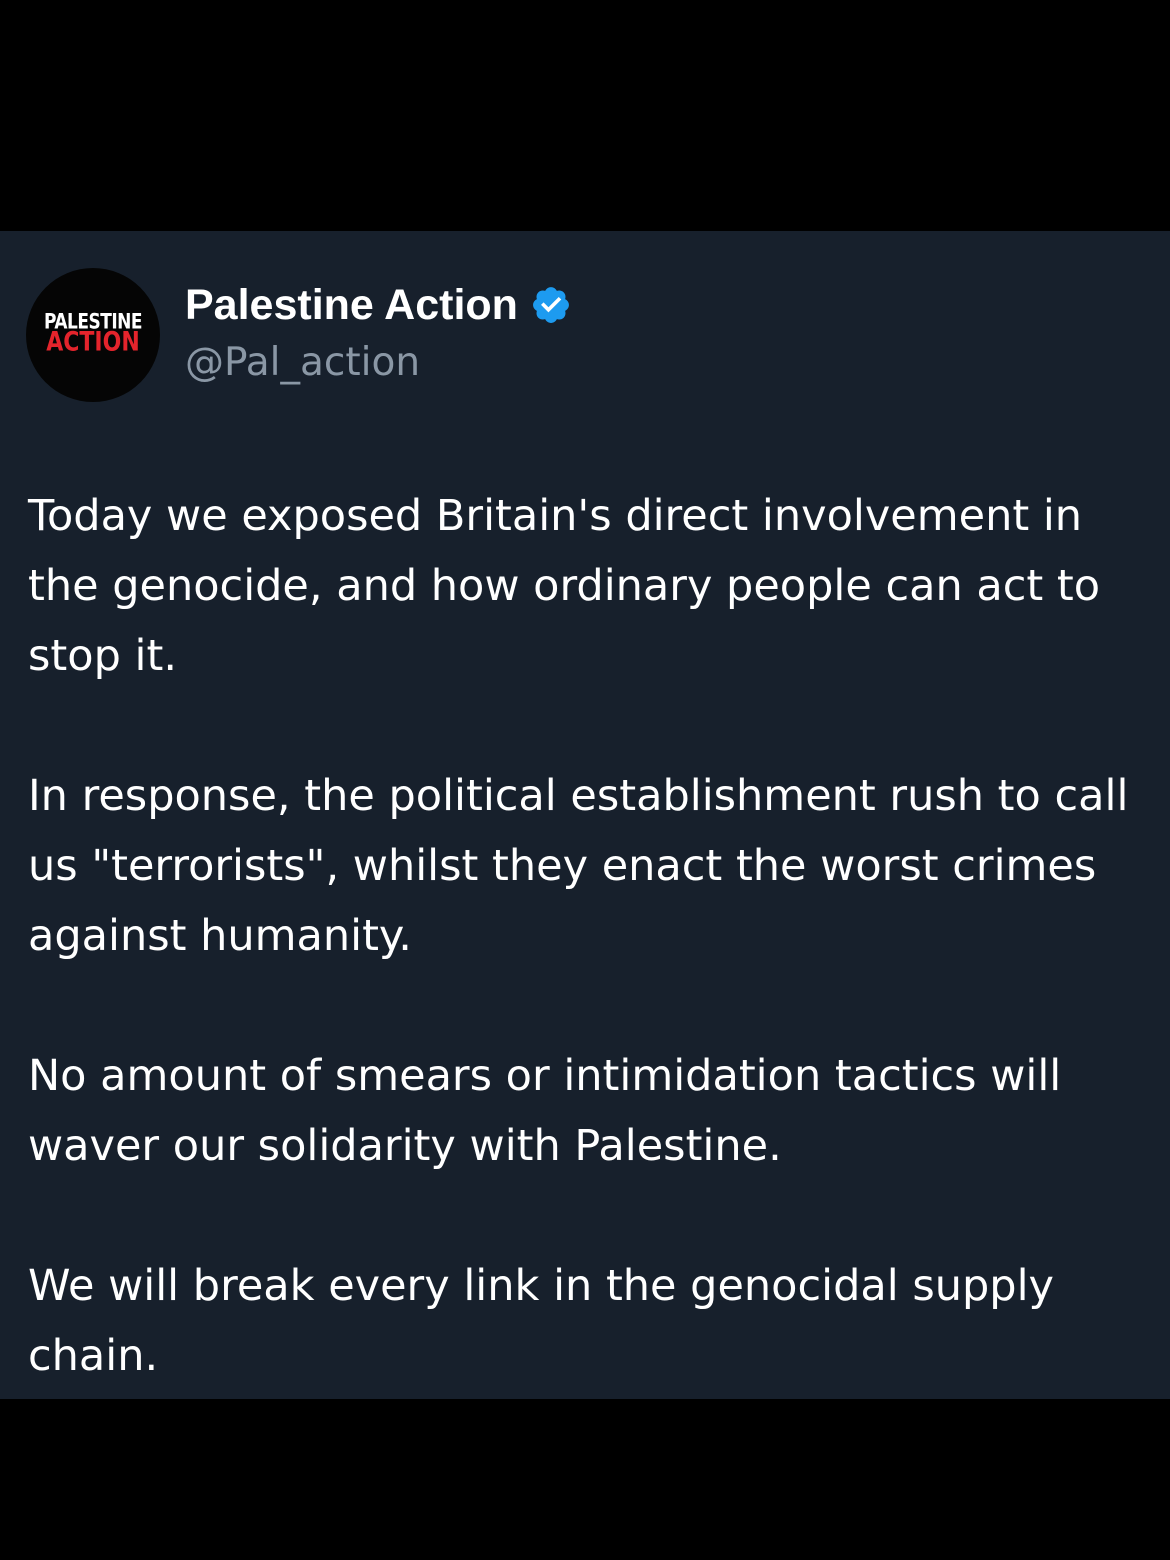 Image resolution: width=1170 pixels, height=1560 pixels. What do you see at coordinates (302, 363) in the screenshot?
I see `author-handle: @Pal_action` at bounding box center [302, 363].